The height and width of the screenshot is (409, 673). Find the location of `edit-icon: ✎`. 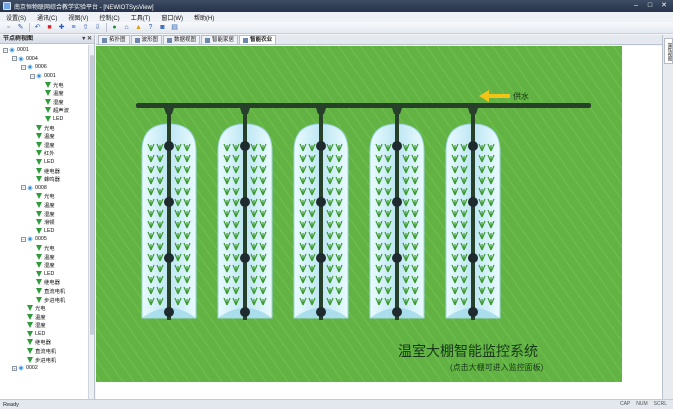

edit-icon: ✎ is located at coordinates (20, 27).